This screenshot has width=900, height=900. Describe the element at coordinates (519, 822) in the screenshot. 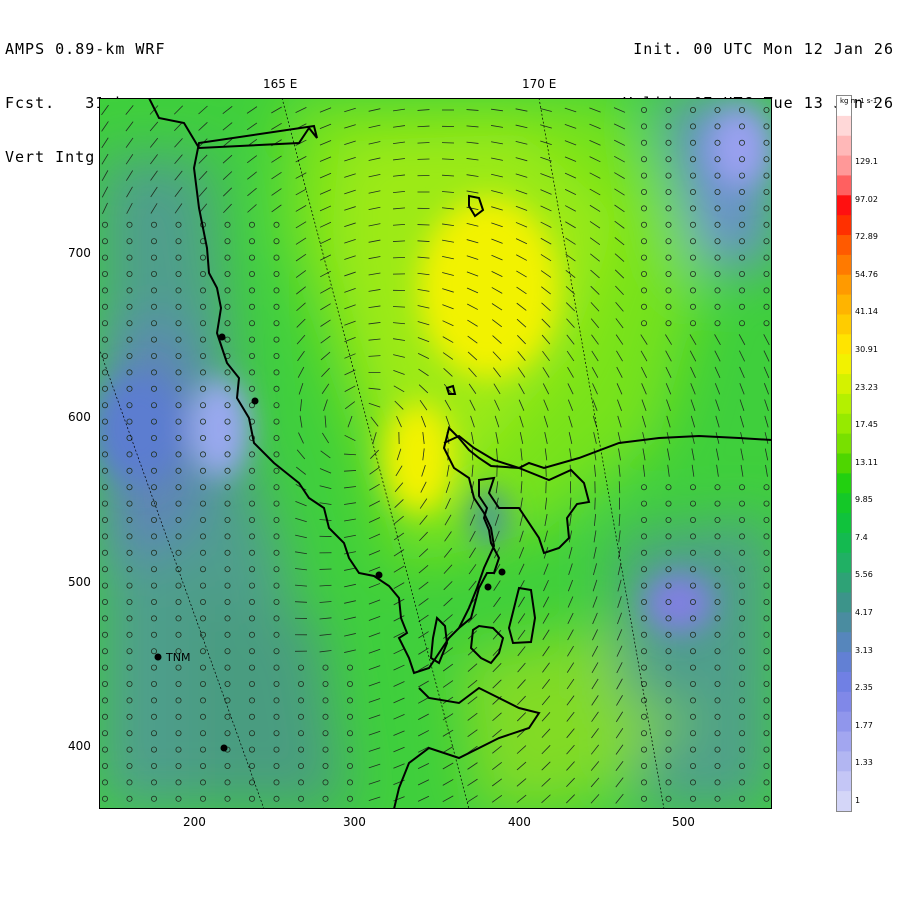

I see `x-tick-label: 400` at that location.